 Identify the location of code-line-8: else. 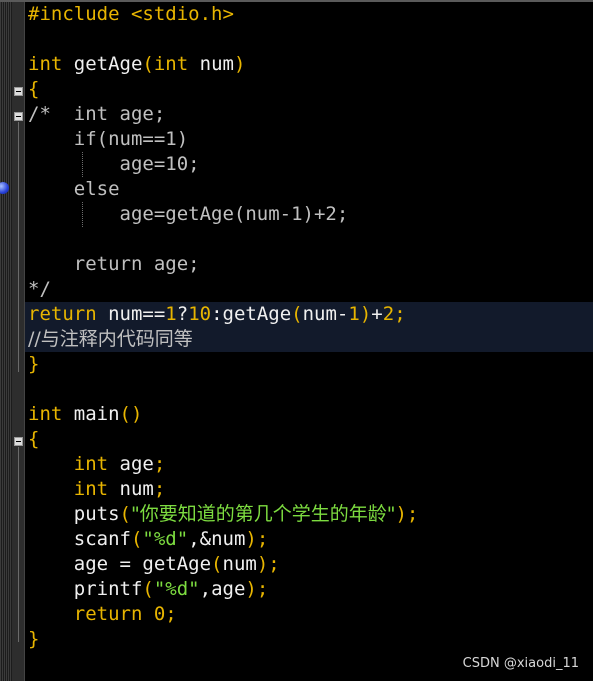
(309, 189).